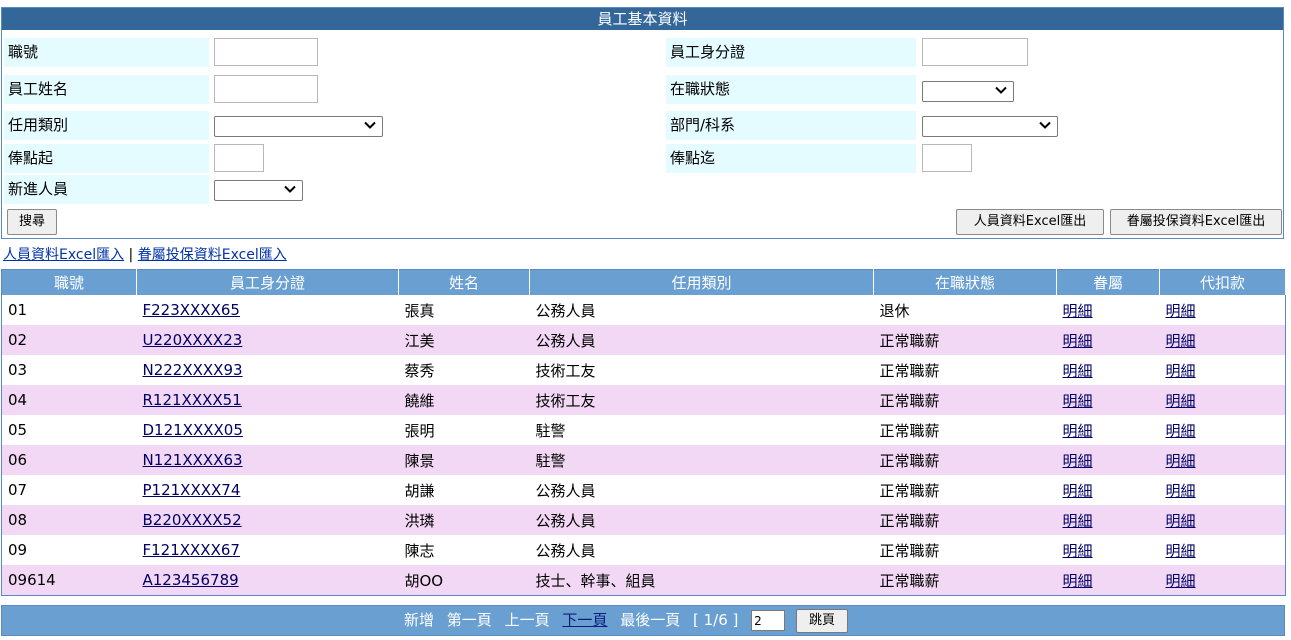 The image size is (1291, 640). I want to click on col-header-status: 在職狀態, so click(965, 282).